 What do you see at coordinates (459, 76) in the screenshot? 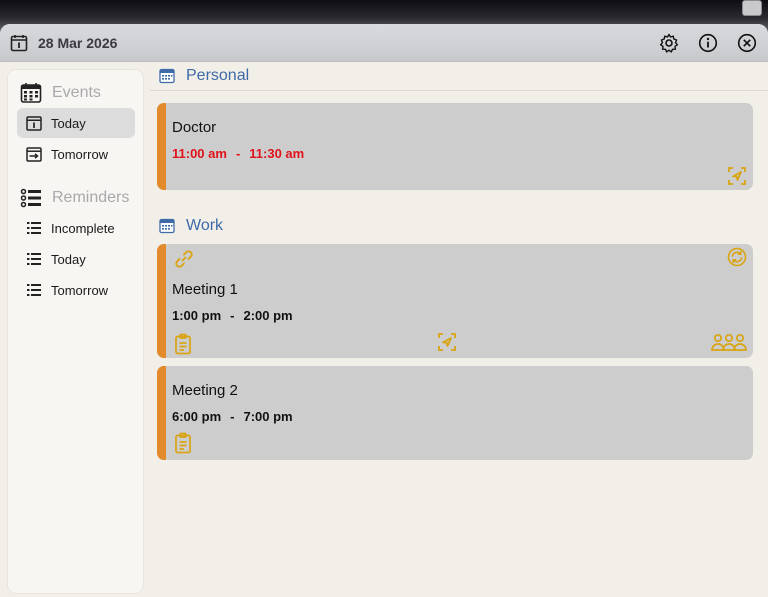
I see `group-header-personal: Personal` at bounding box center [459, 76].